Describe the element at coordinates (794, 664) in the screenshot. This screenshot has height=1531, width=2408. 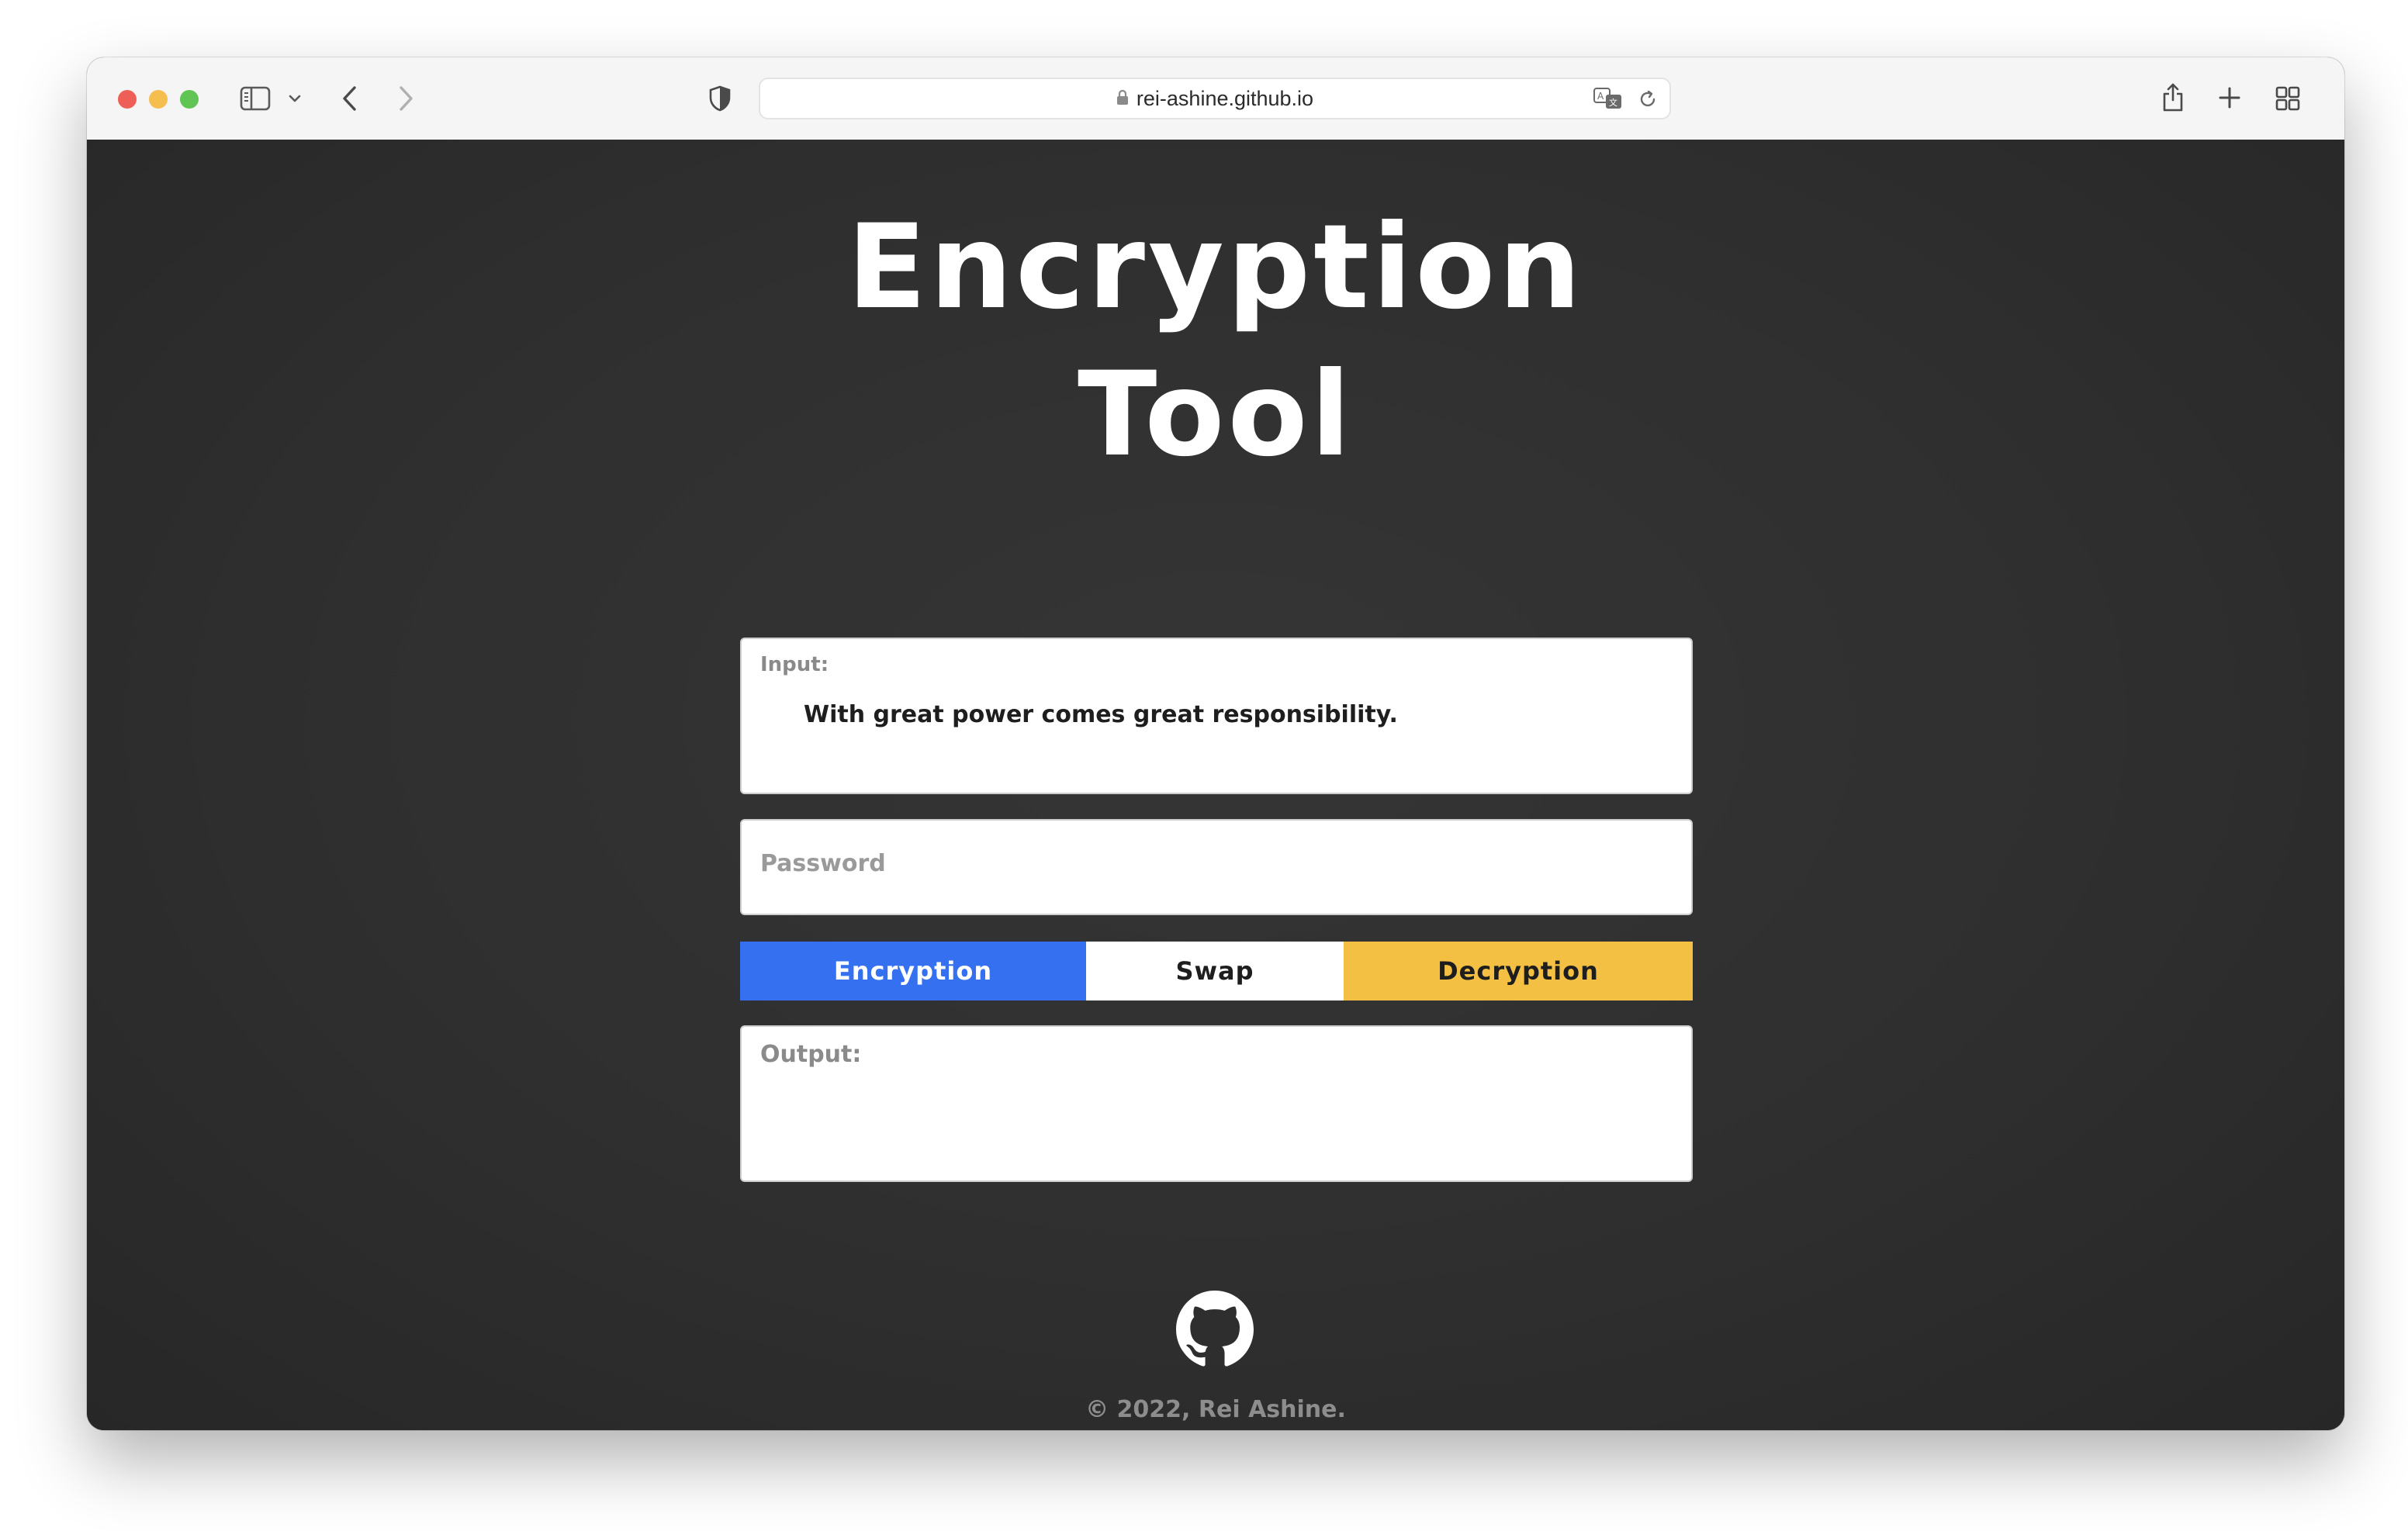
I see `input-label: Input:` at that location.